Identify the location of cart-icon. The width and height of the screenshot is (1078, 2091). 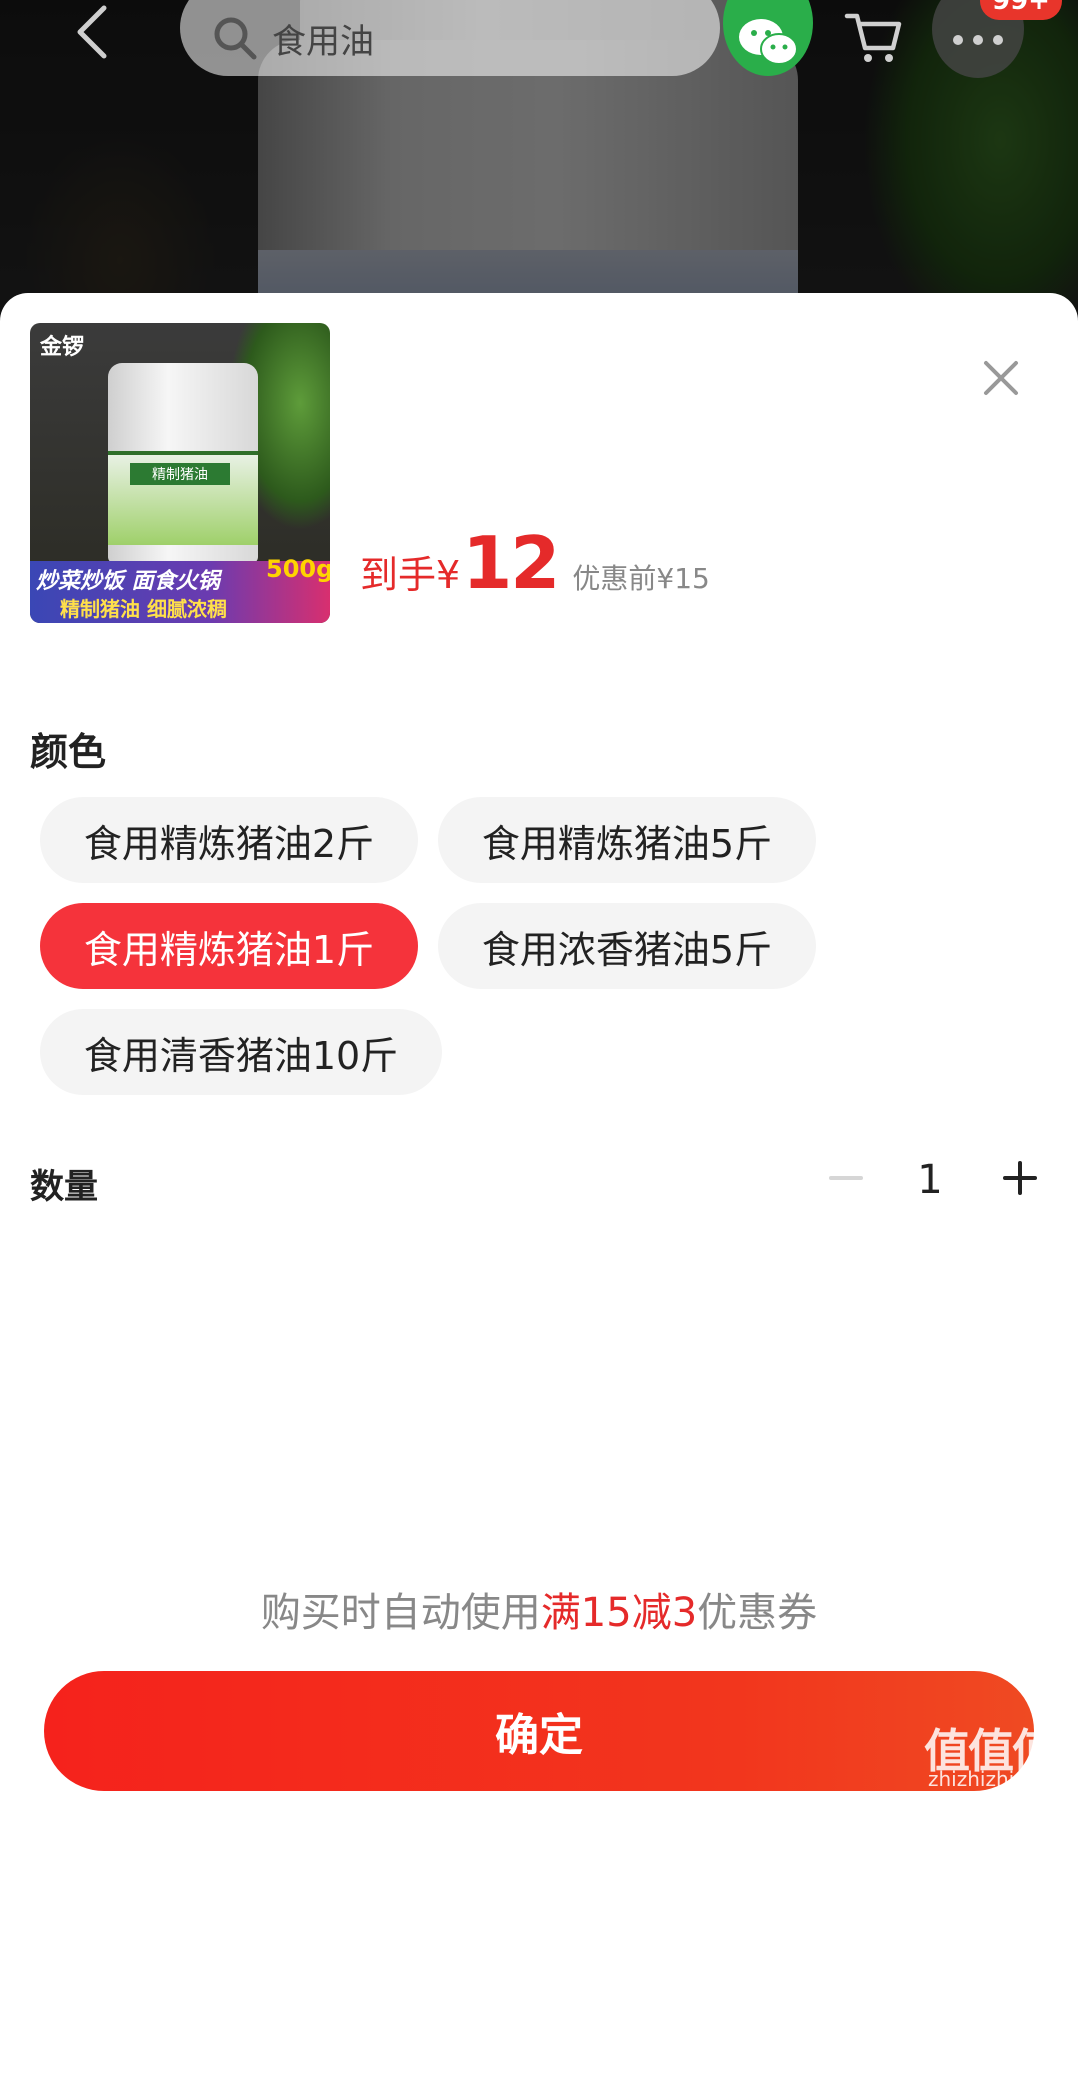
(873, 37).